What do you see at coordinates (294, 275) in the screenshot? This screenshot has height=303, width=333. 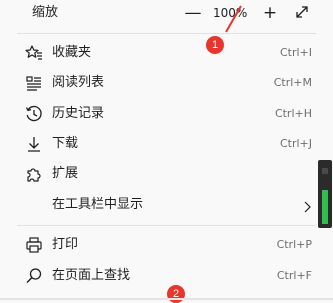 I see `menu-item-shortcut: Ctrl+F` at bounding box center [294, 275].